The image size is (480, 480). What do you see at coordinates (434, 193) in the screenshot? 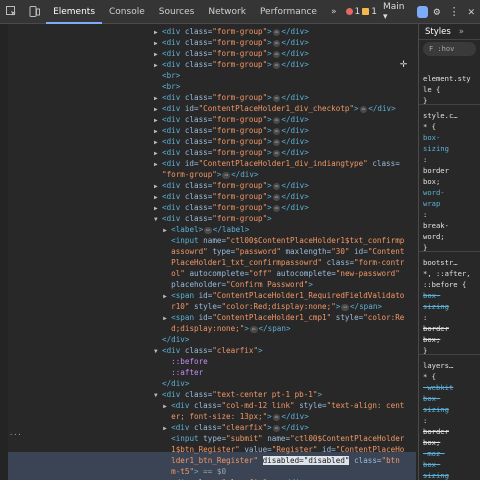
I see `style-declaration: word-` at bounding box center [434, 193].